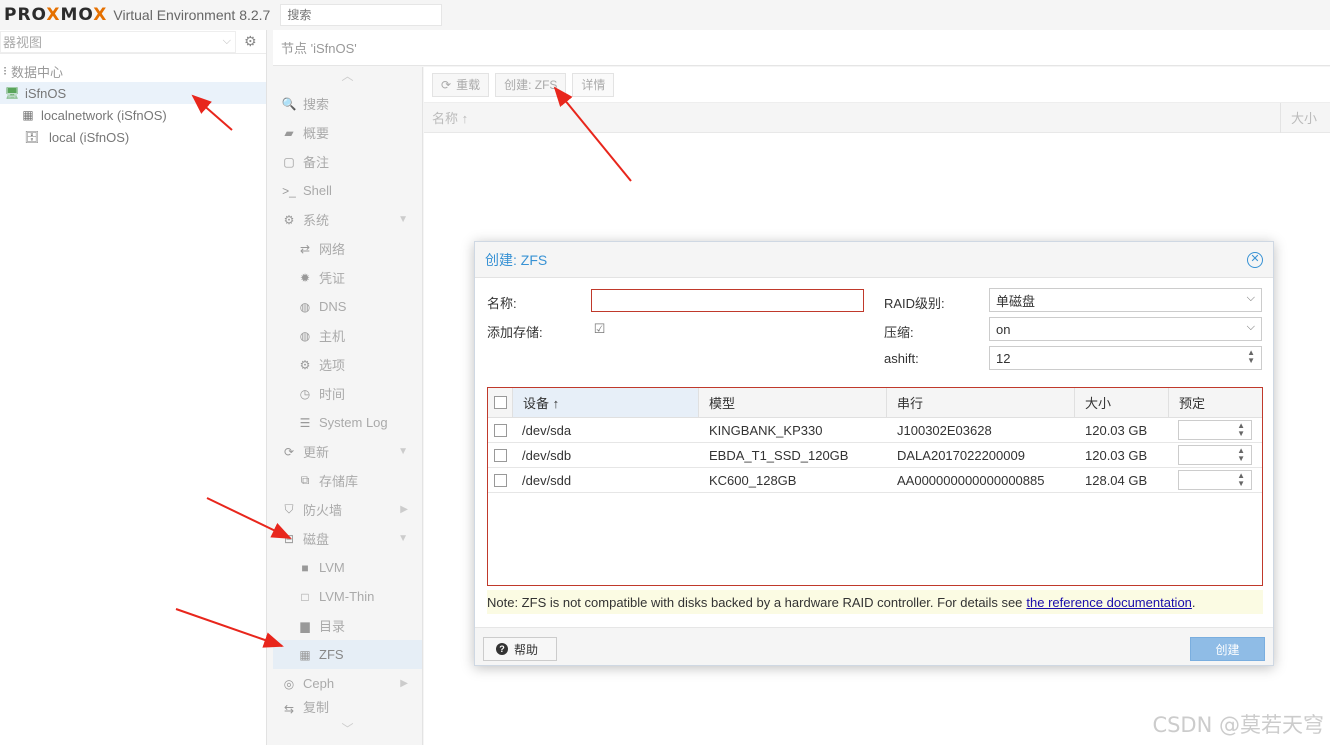 Image resolution: width=1330 pixels, height=745 pixels. I want to click on close-icon: ✕, so click(1255, 260).